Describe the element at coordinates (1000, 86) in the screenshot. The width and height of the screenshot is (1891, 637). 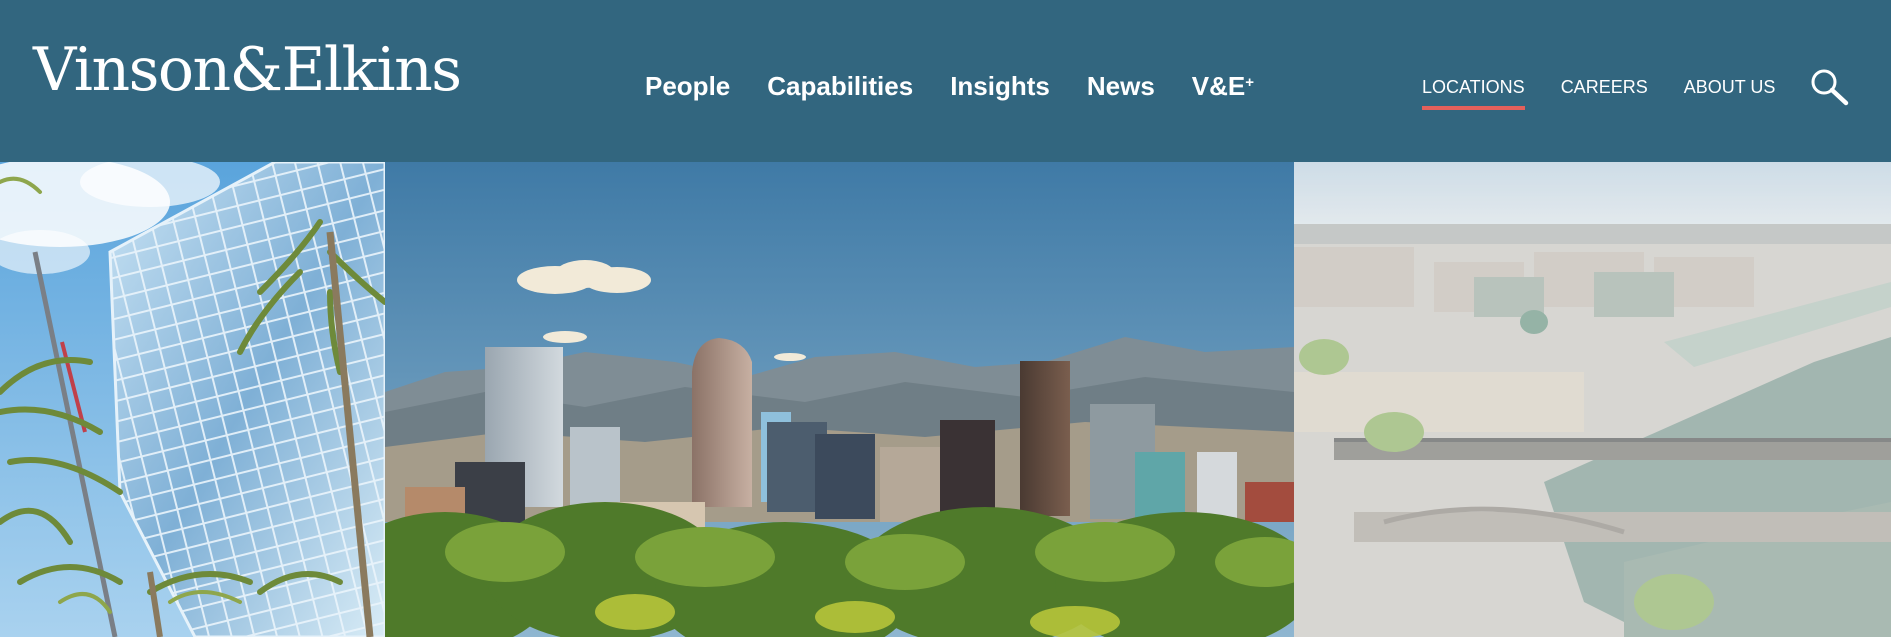
I see `nav-link-insights: Insights` at that location.